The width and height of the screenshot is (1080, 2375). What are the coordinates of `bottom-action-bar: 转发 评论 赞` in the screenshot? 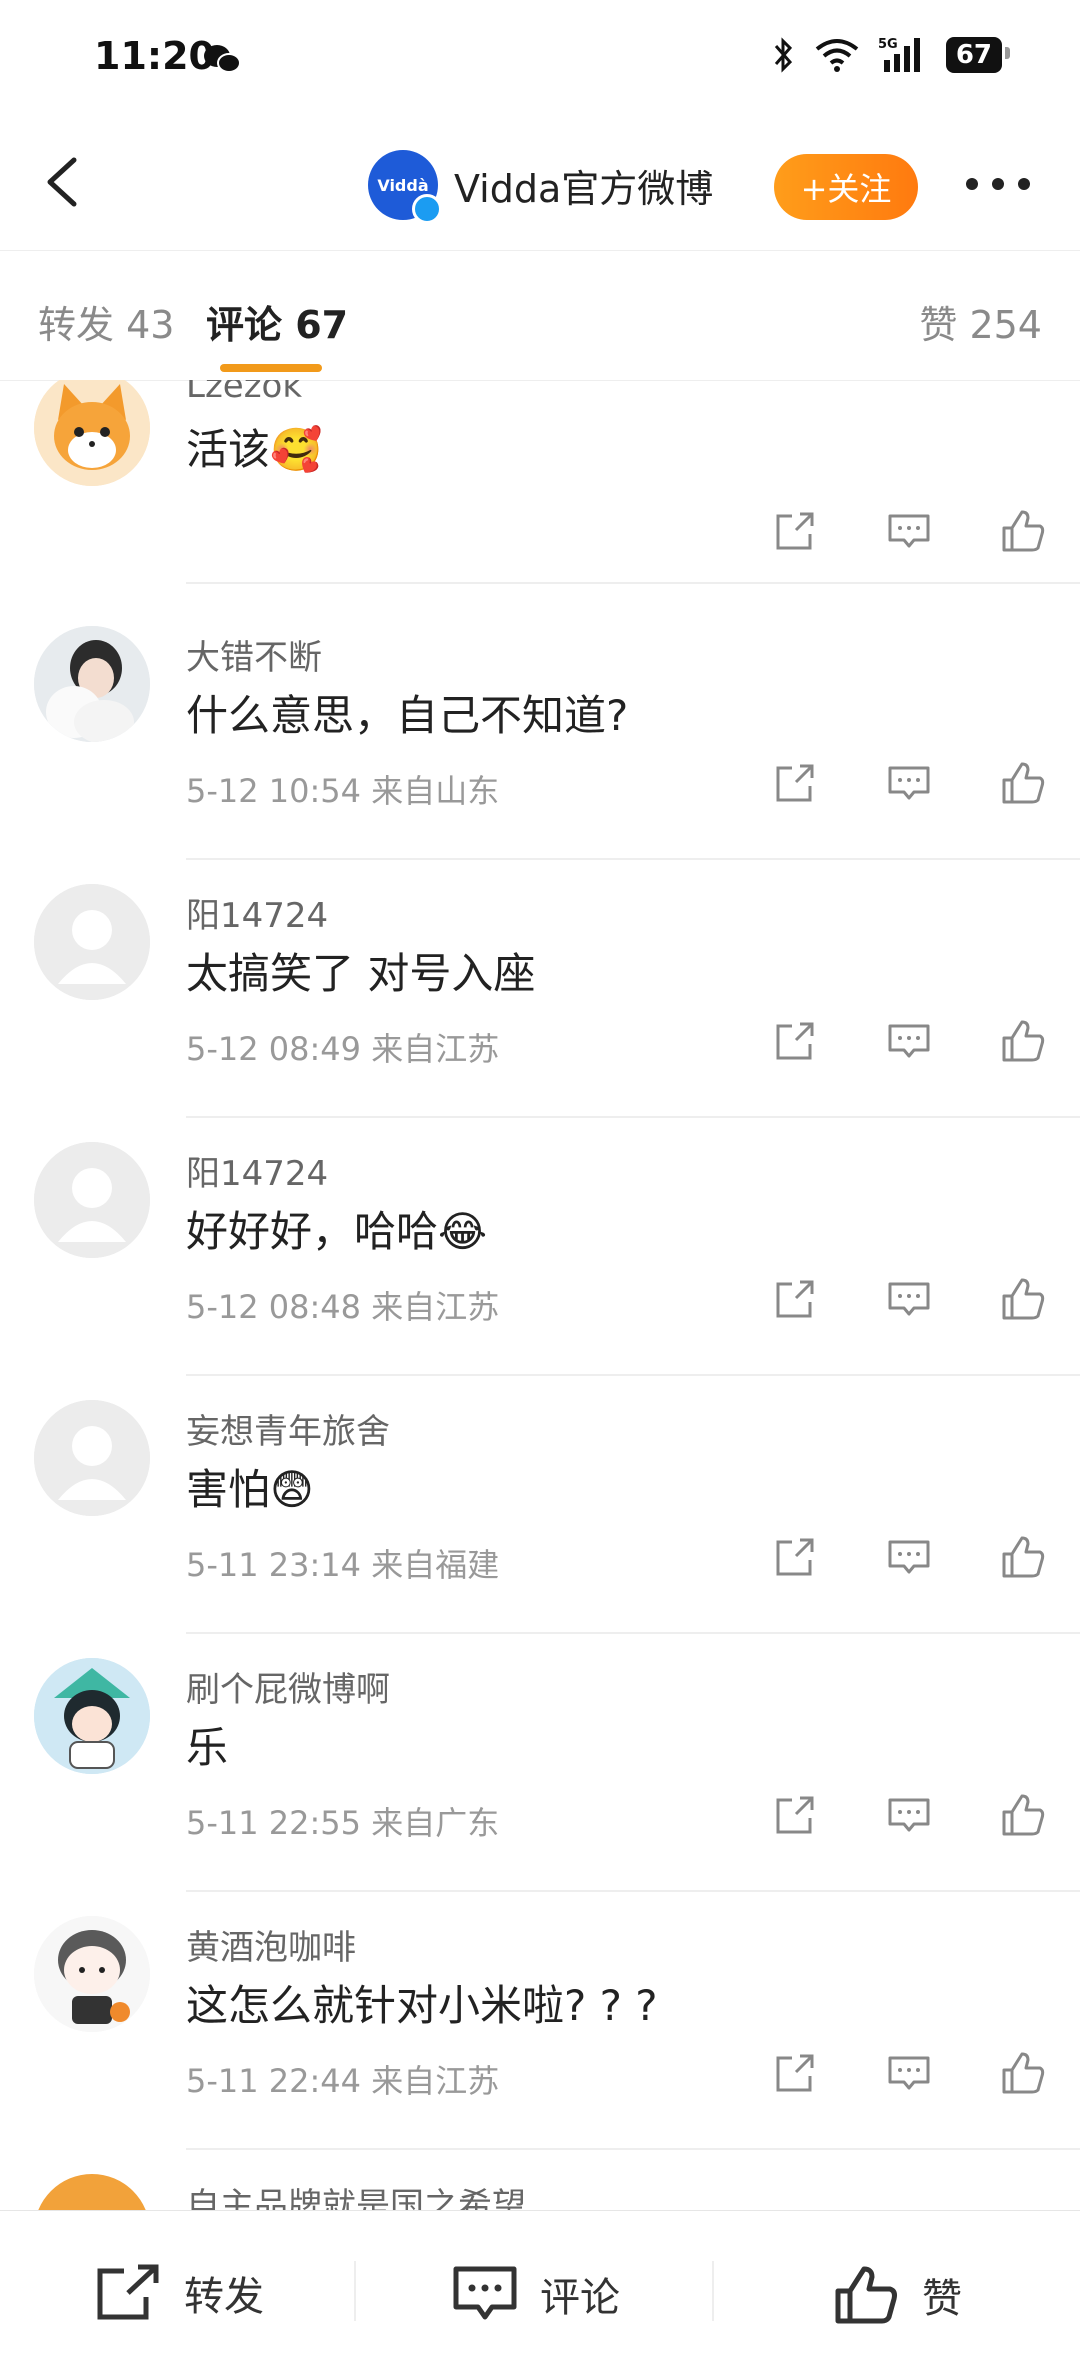 It's located at (540, 2292).